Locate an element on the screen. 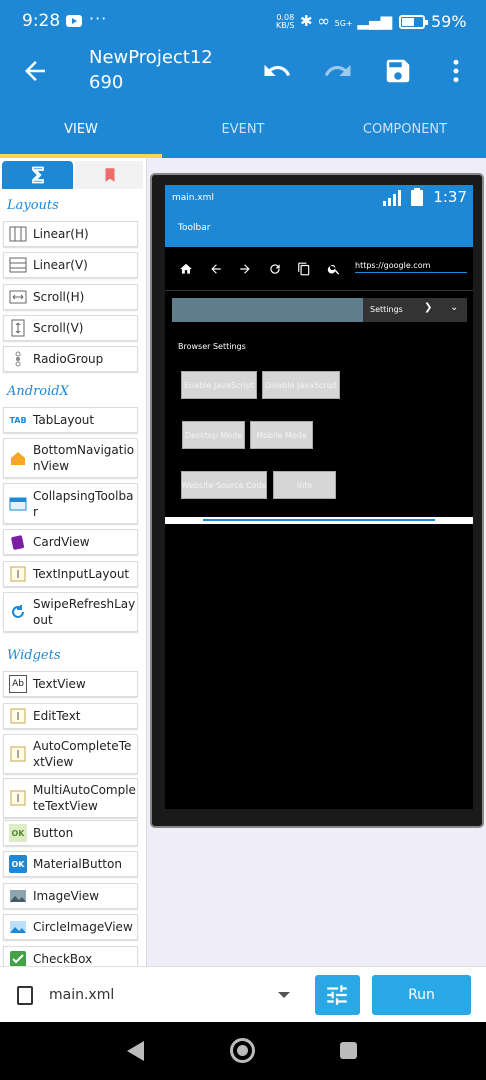 The width and height of the screenshot is (486, 1080). autocomplete-icon is located at coordinates (18, 754).